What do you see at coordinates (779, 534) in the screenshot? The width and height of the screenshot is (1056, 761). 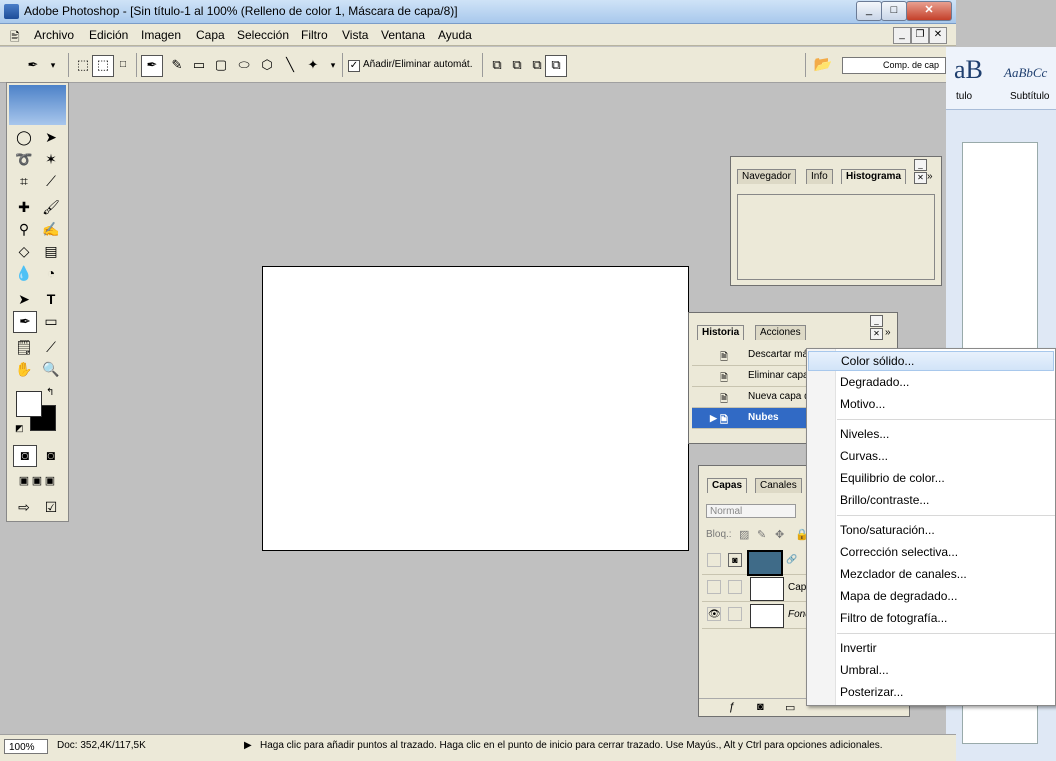 I see `lock-move-icon: ✥` at bounding box center [779, 534].